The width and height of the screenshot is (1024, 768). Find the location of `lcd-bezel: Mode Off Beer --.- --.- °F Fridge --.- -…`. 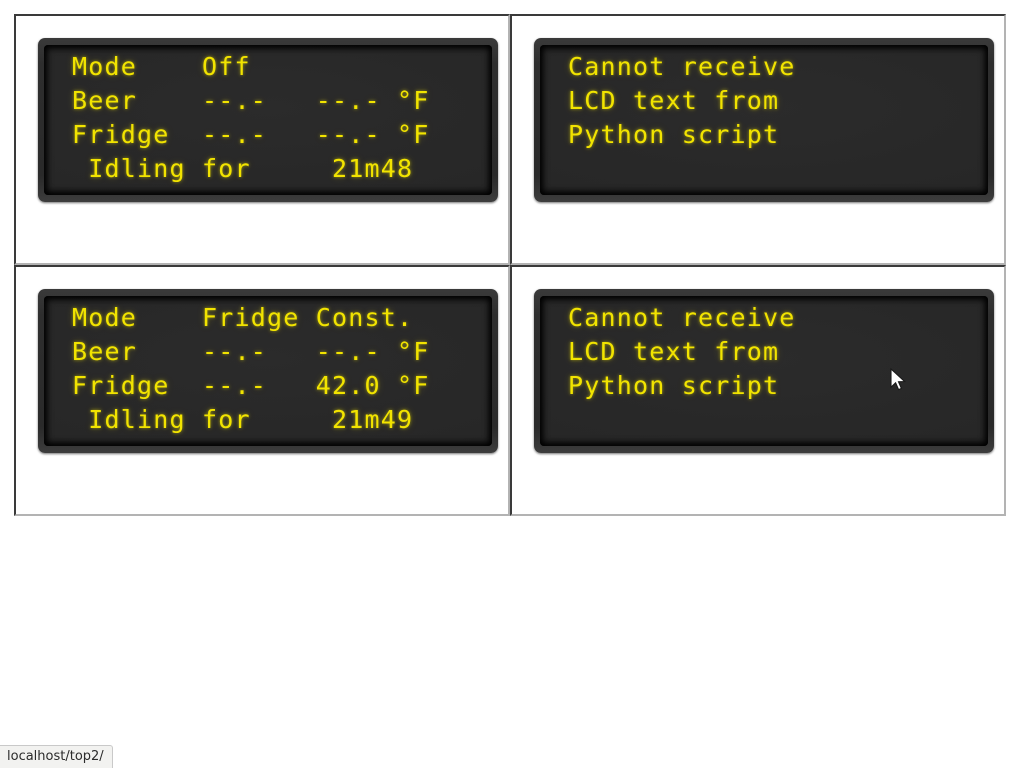

lcd-bezel: Mode Off Beer --.- --.- °F Fridge --.- -… is located at coordinates (268, 120).